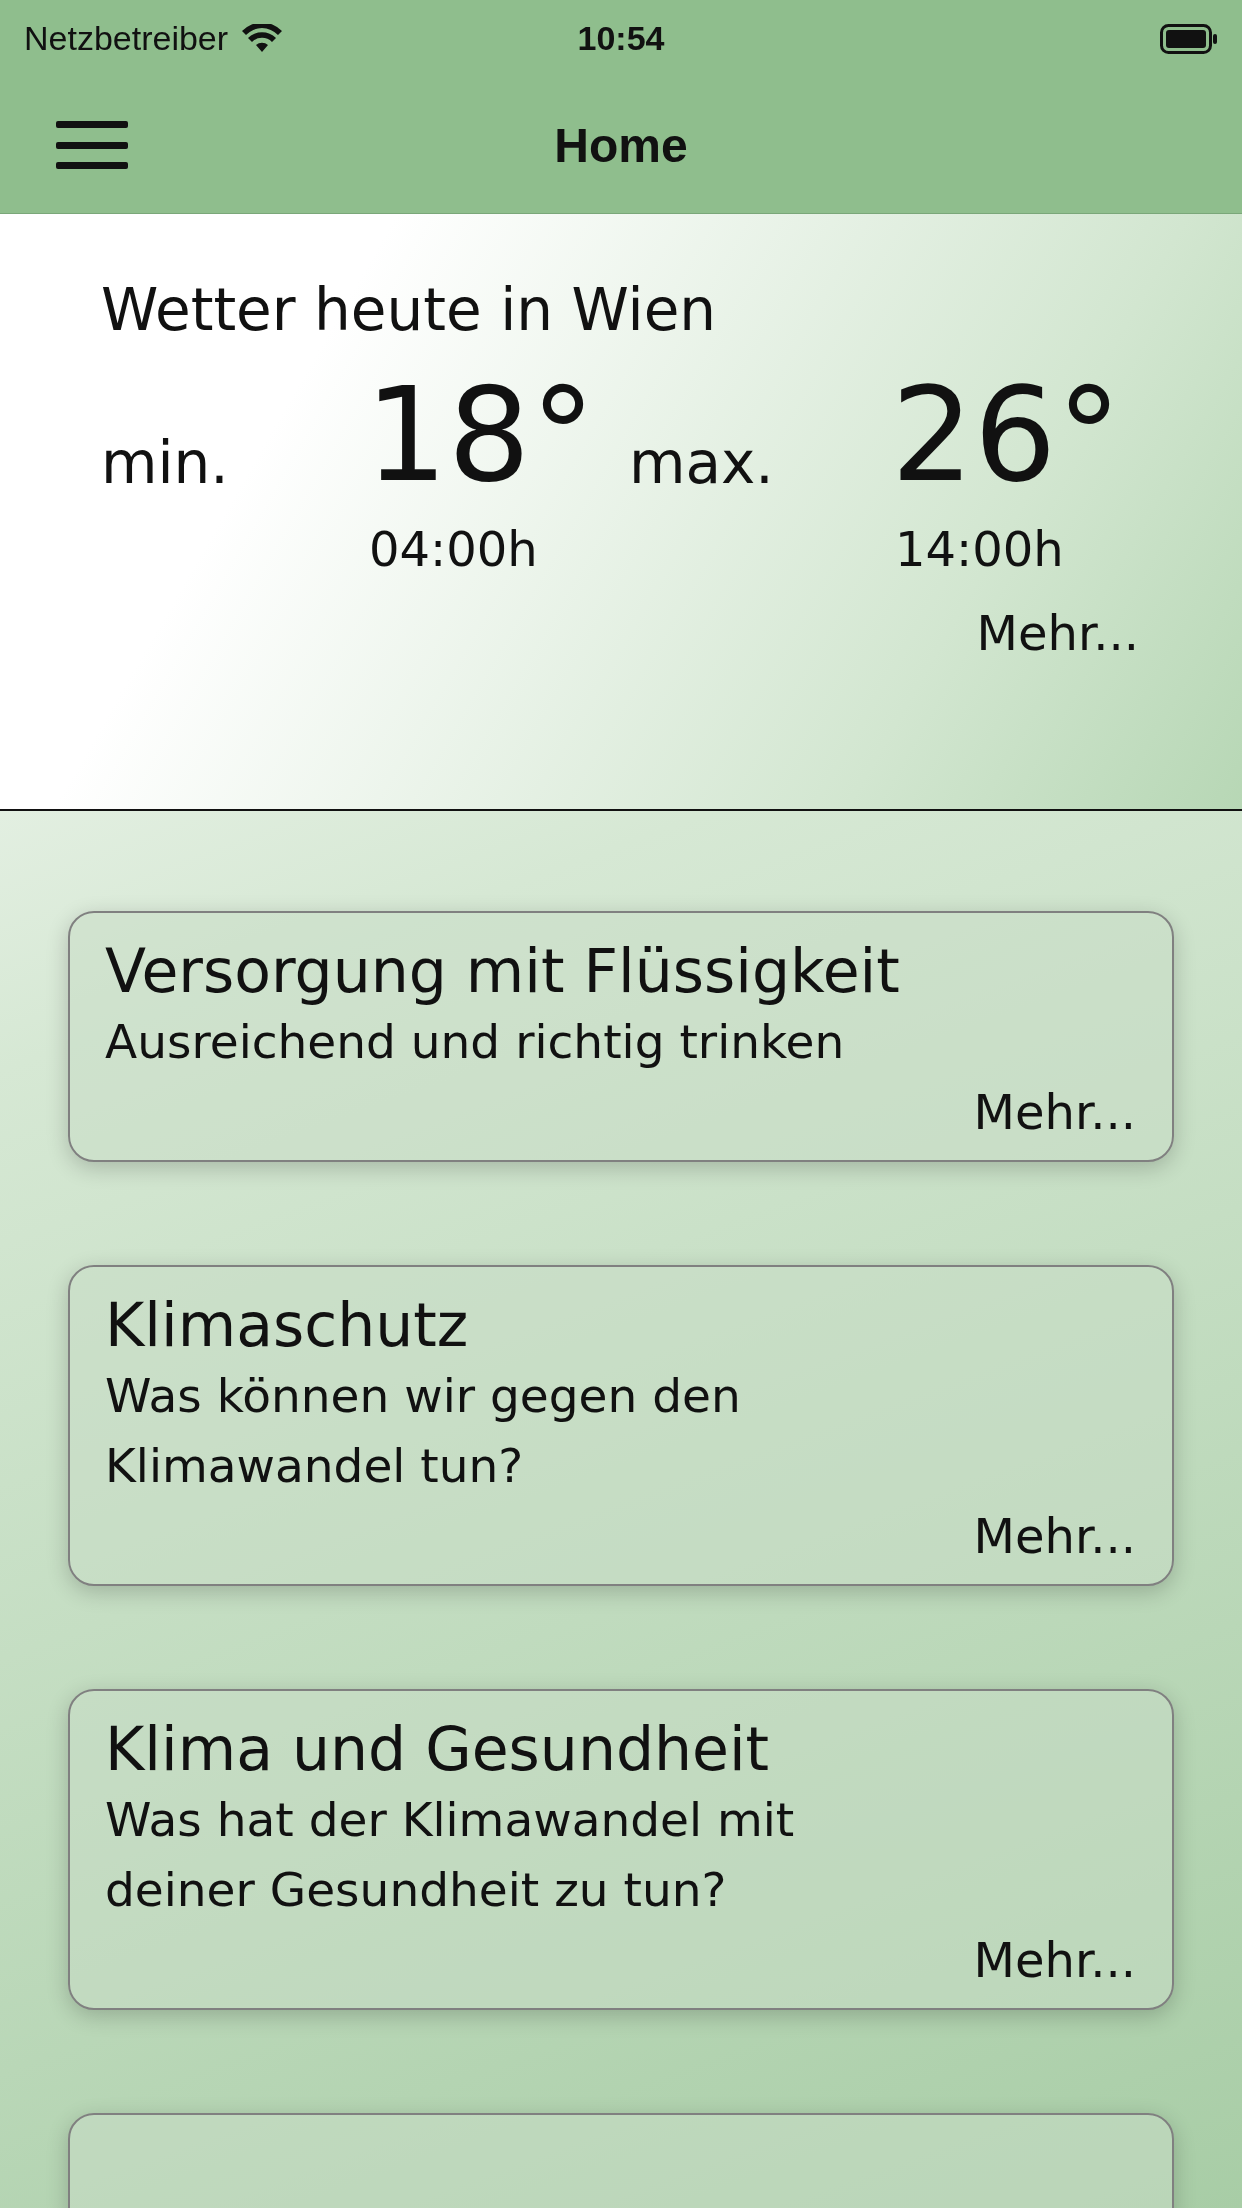 The height and width of the screenshot is (2208, 1242). Describe the element at coordinates (621, 2160) in the screenshot. I see `topic-card` at that location.